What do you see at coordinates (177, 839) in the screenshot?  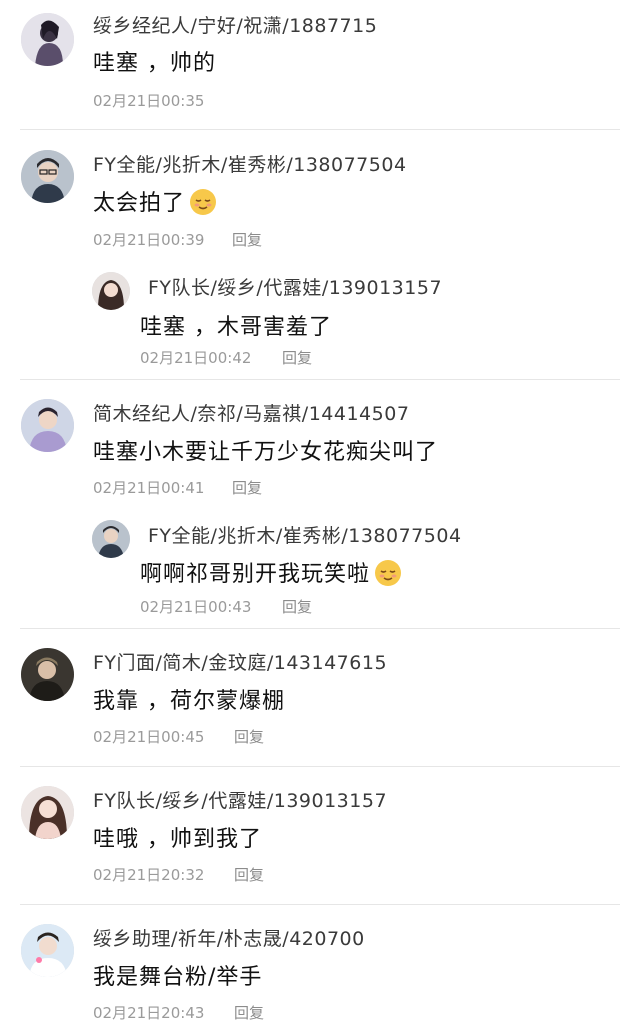 I see `comment-text: 哇哦 ，帅到我了` at bounding box center [177, 839].